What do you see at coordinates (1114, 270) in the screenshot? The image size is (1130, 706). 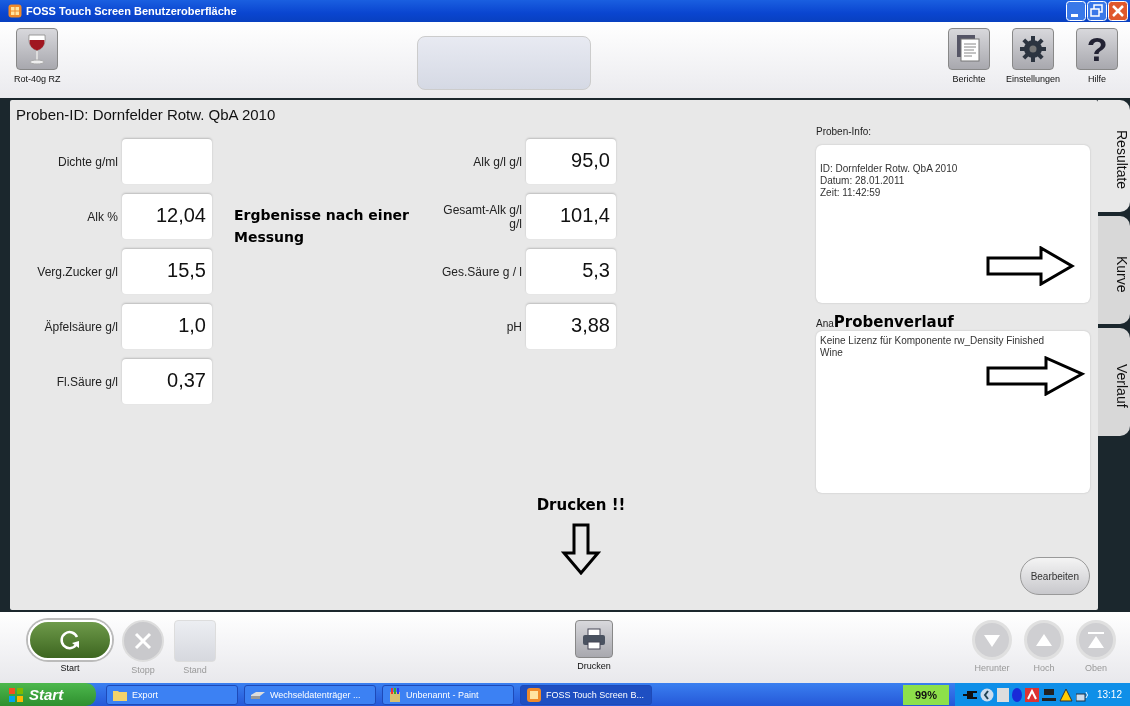 I see `side-tab: Kurve` at bounding box center [1114, 270].